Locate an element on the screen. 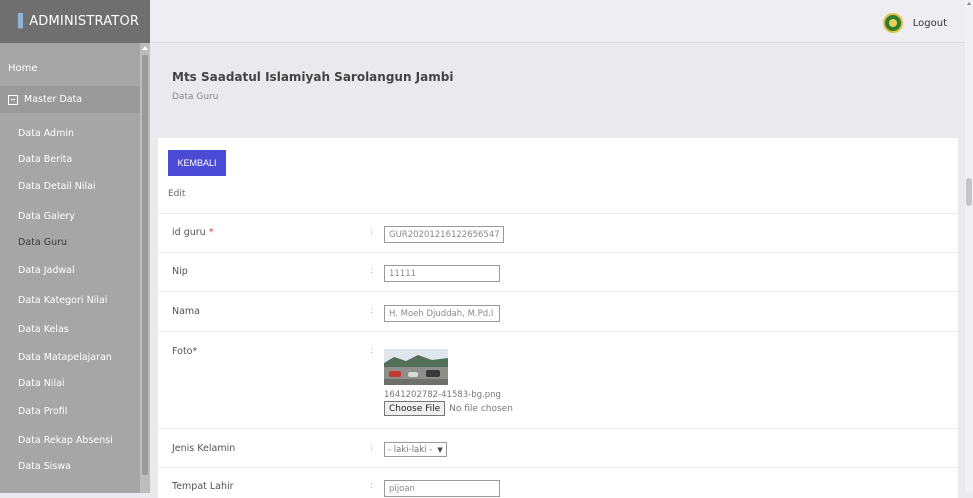 The image size is (973, 498). tempat-lahir-label: Tempat Lahir is located at coordinates (203, 486).